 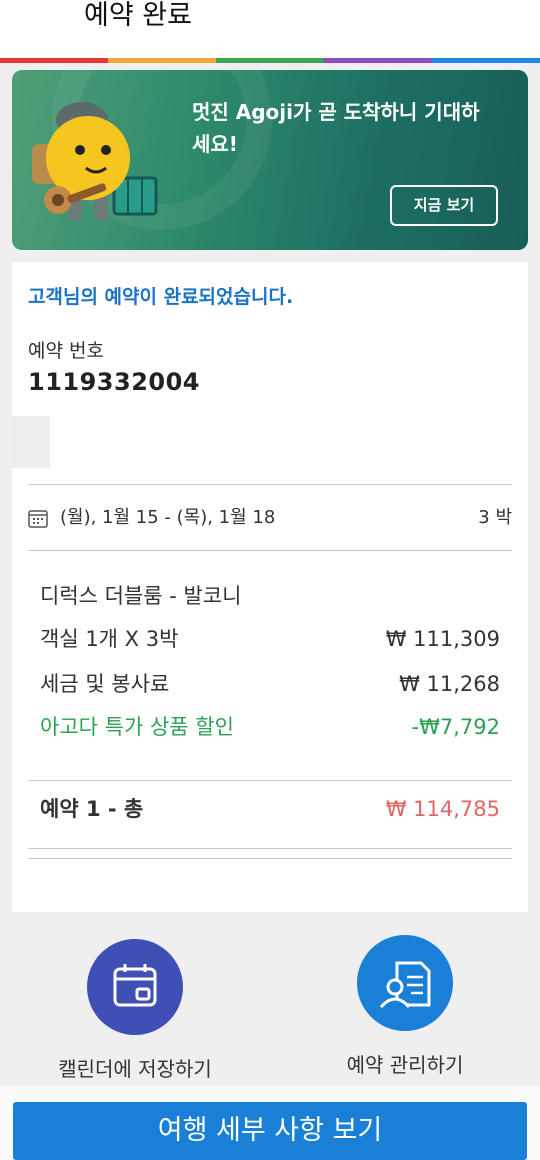 What do you see at coordinates (444, 205) in the screenshot?
I see `view-now-button: 지금 보기` at bounding box center [444, 205].